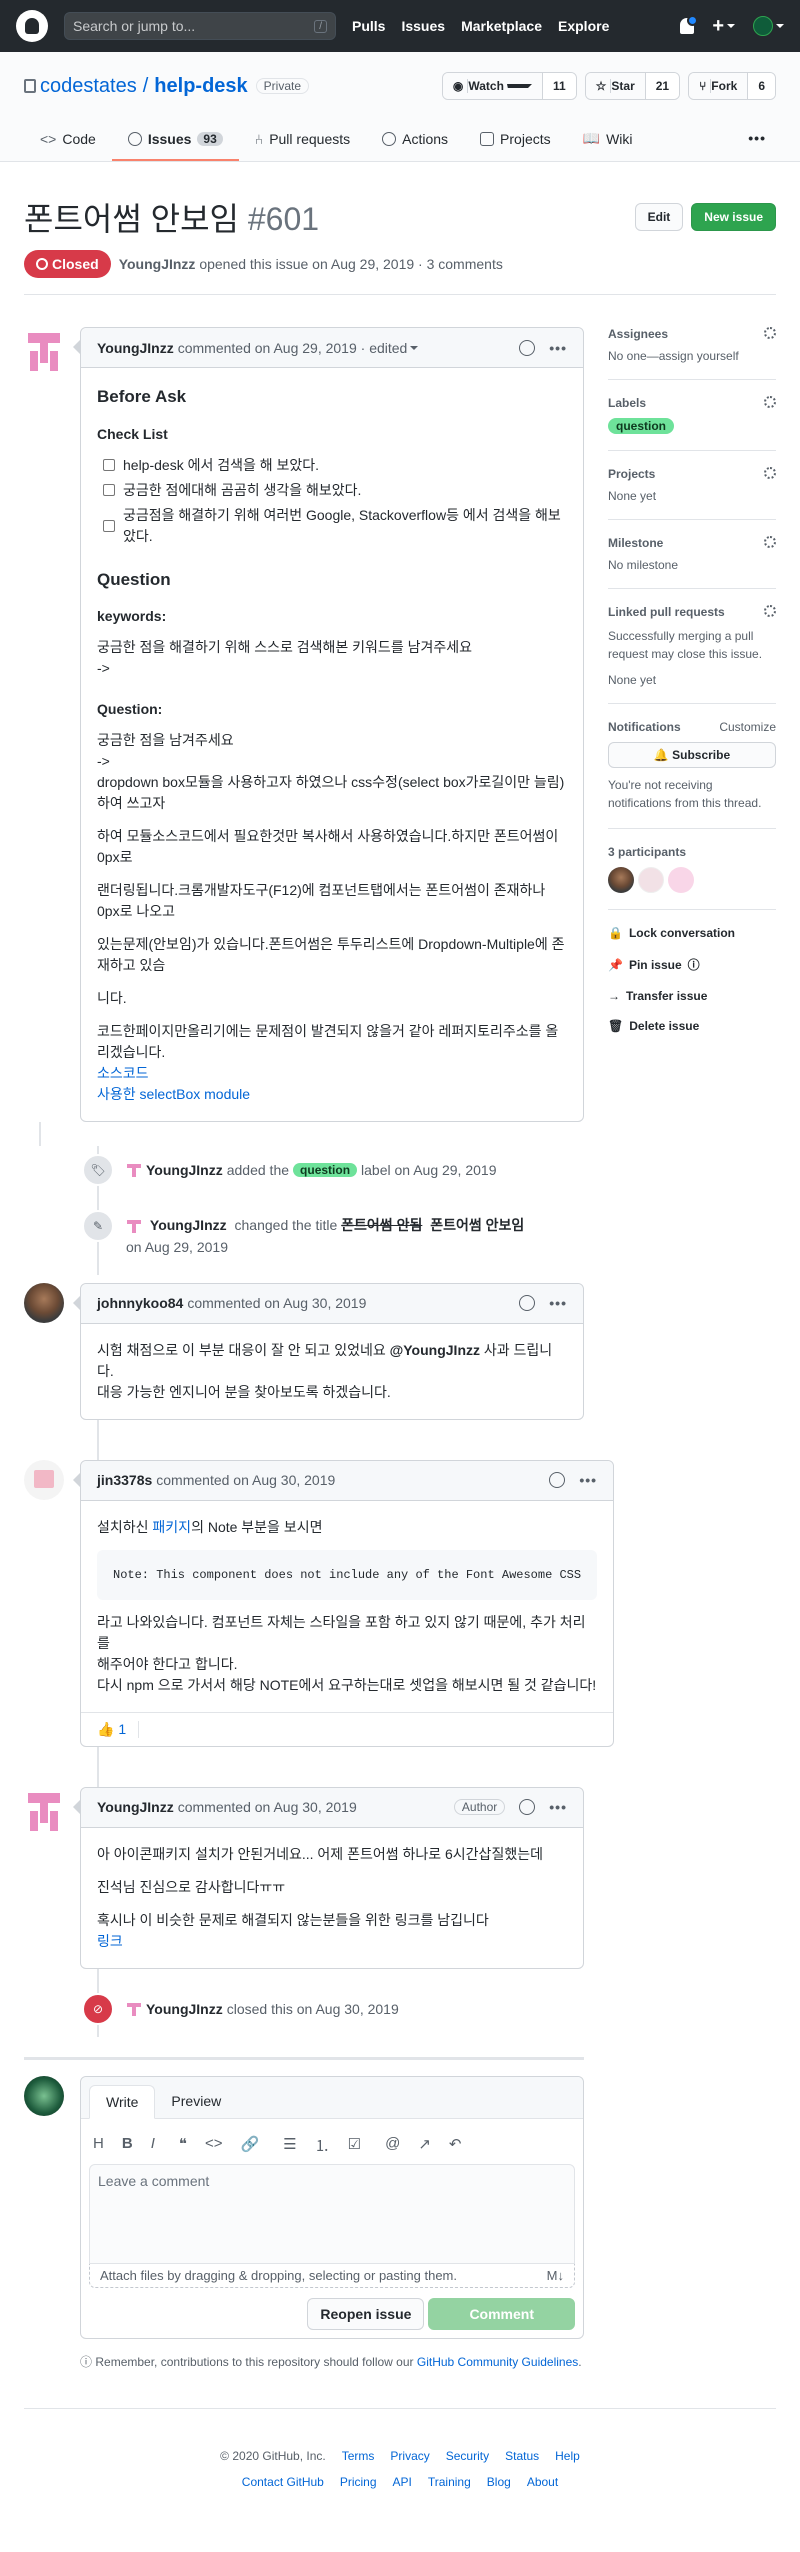 Image resolution: width=800 pixels, height=2552 pixels. What do you see at coordinates (733, 217) in the screenshot?
I see `new-issue-button: New issue` at bounding box center [733, 217].